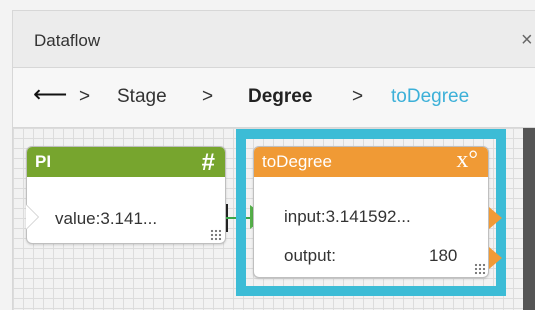 This screenshot has width=535, height=310. What do you see at coordinates (32, 217) in the screenshot?
I see `pi-input-port` at bounding box center [32, 217].